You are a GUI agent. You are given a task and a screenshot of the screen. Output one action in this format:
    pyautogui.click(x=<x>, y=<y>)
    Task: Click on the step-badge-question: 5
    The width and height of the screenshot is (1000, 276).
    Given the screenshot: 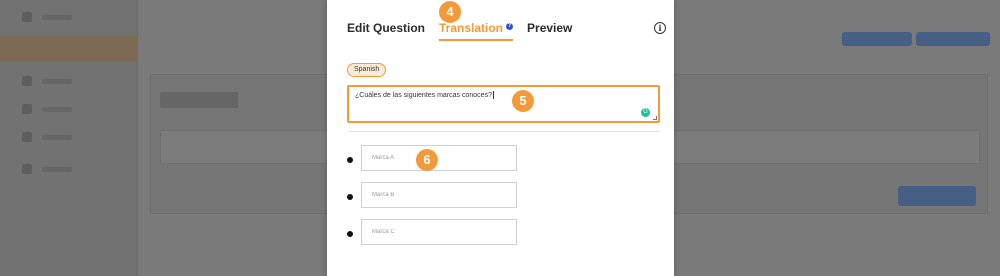 What is the action you would take?
    pyautogui.click(x=523, y=101)
    